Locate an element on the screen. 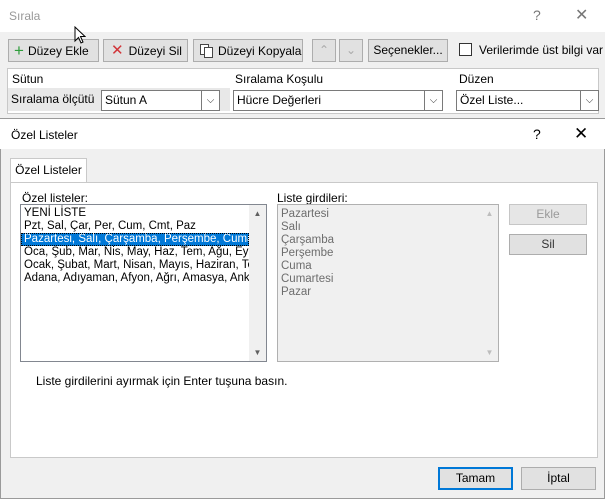  entries-scrollbar: ▲ ▼ is located at coordinates (489, 283).